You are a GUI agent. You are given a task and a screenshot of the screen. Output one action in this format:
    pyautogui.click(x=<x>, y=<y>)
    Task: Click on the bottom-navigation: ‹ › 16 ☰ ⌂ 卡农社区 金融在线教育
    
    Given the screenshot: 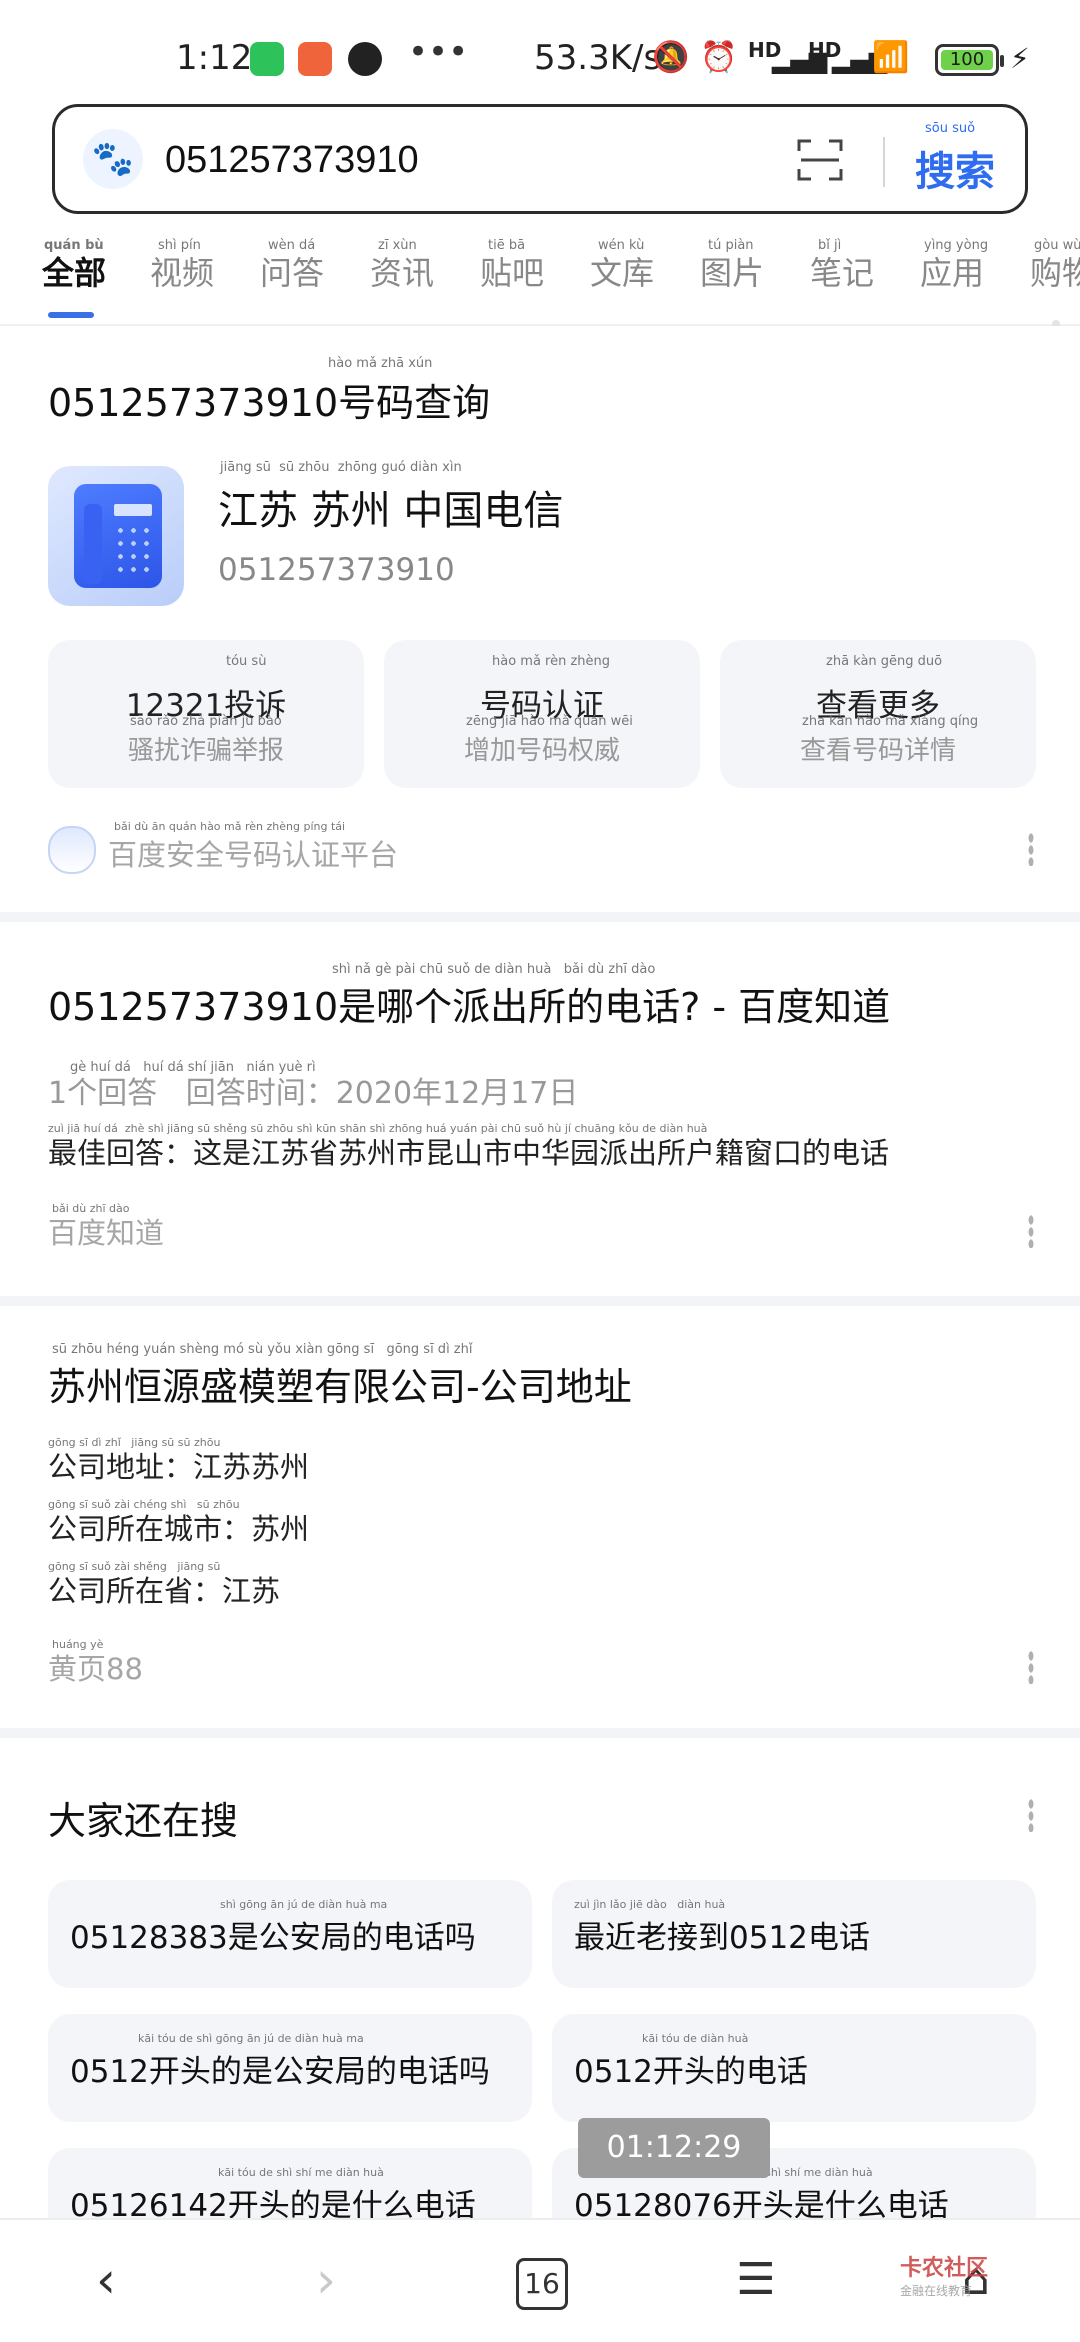 What is the action you would take?
    pyautogui.click(x=540, y=2280)
    